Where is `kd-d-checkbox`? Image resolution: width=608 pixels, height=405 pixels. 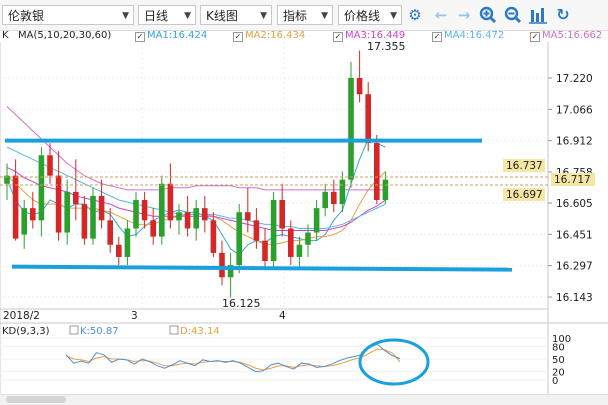
kd-d-checkbox is located at coordinates (174, 330).